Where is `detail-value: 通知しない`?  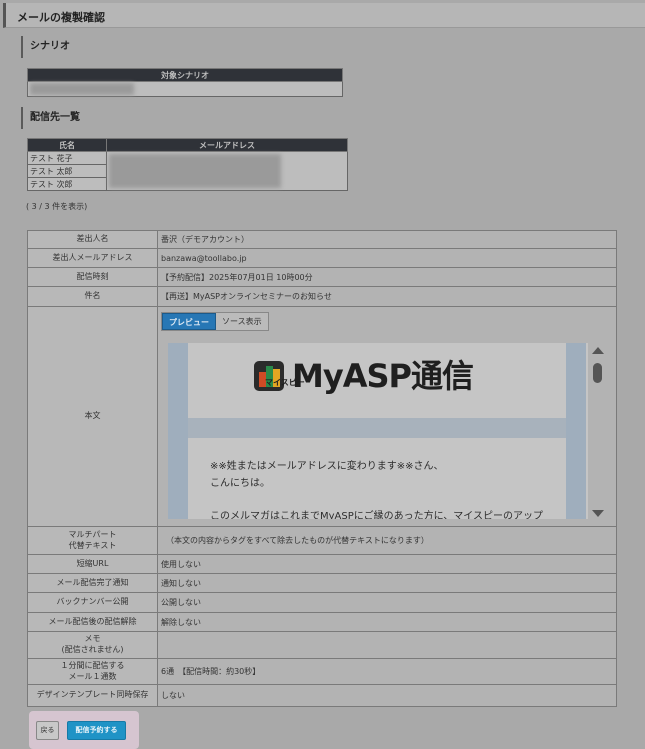 detail-value: 通知しない is located at coordinates (387, 583).